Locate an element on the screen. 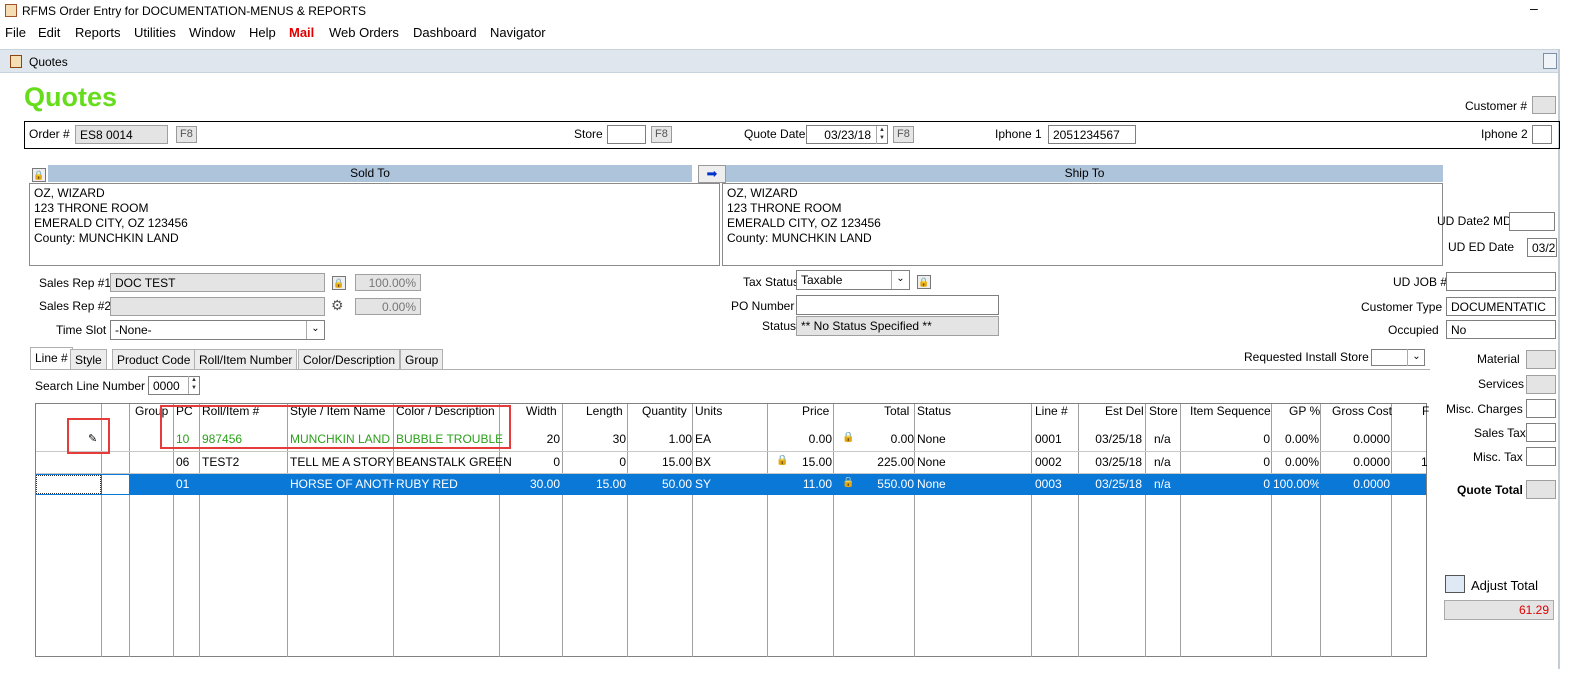  menu-help: Help is located at coordinates (262, 32).